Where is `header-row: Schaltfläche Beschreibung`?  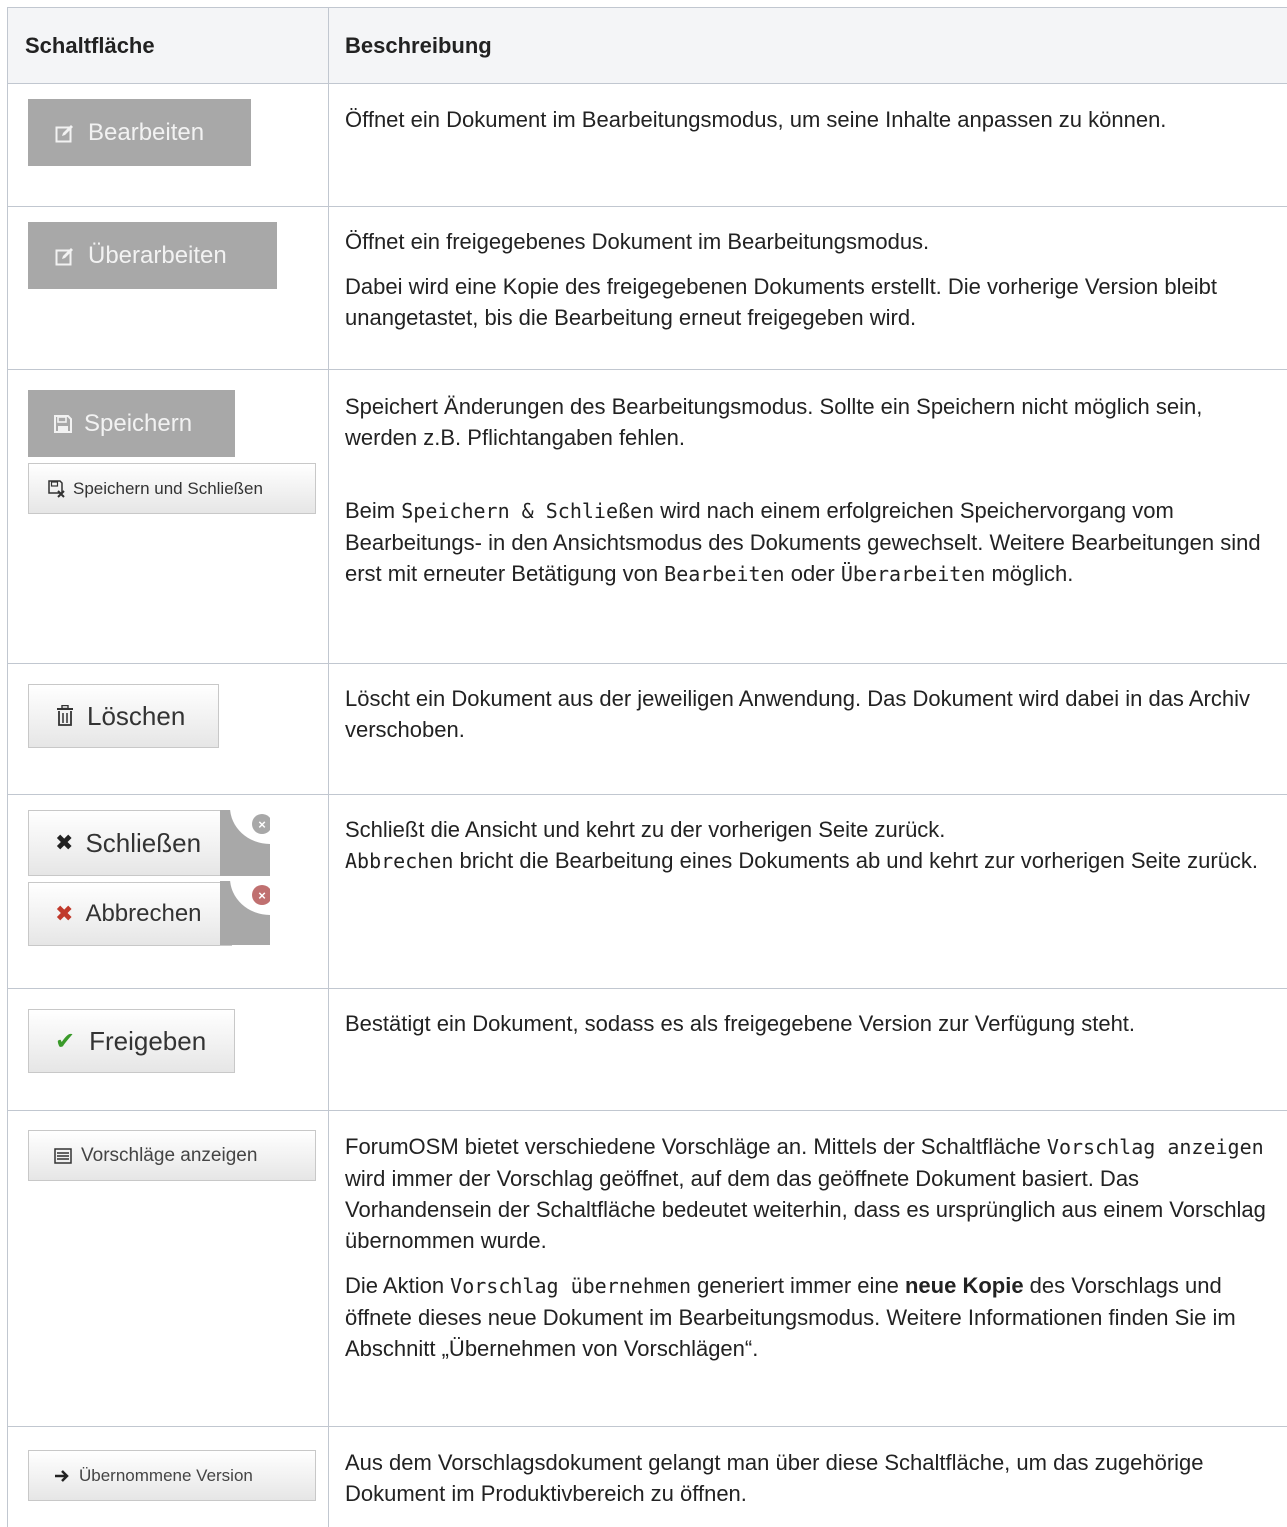
header-row: Schaltfläche Beschreibung is located at coordinates (647, 46).